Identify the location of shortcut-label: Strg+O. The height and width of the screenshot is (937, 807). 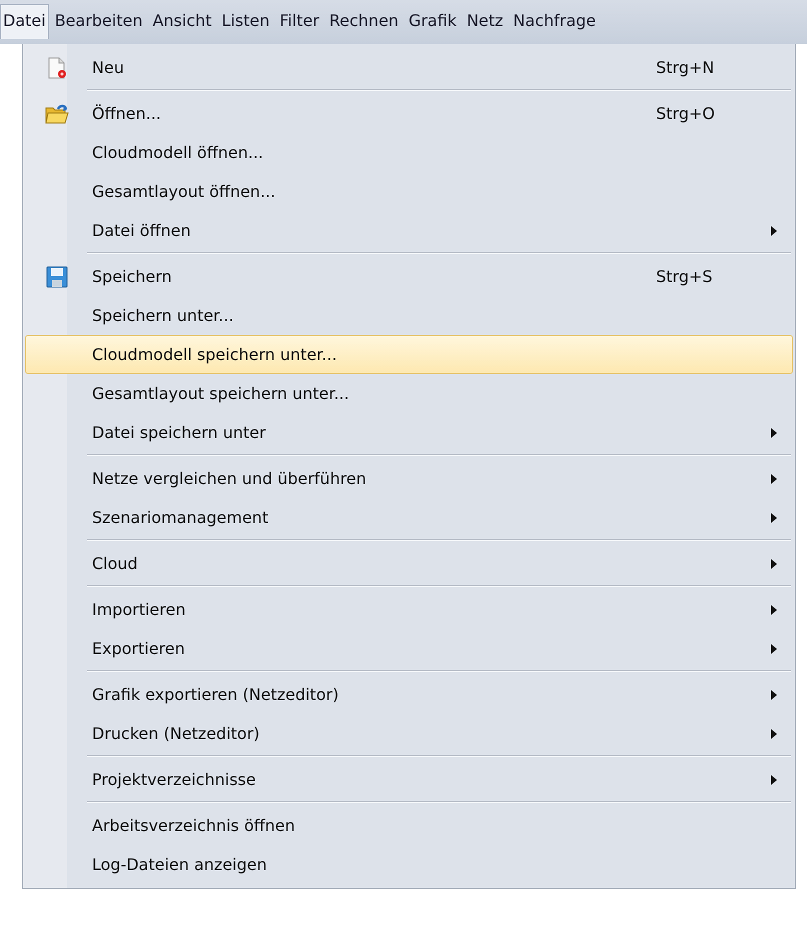
(686, 113).